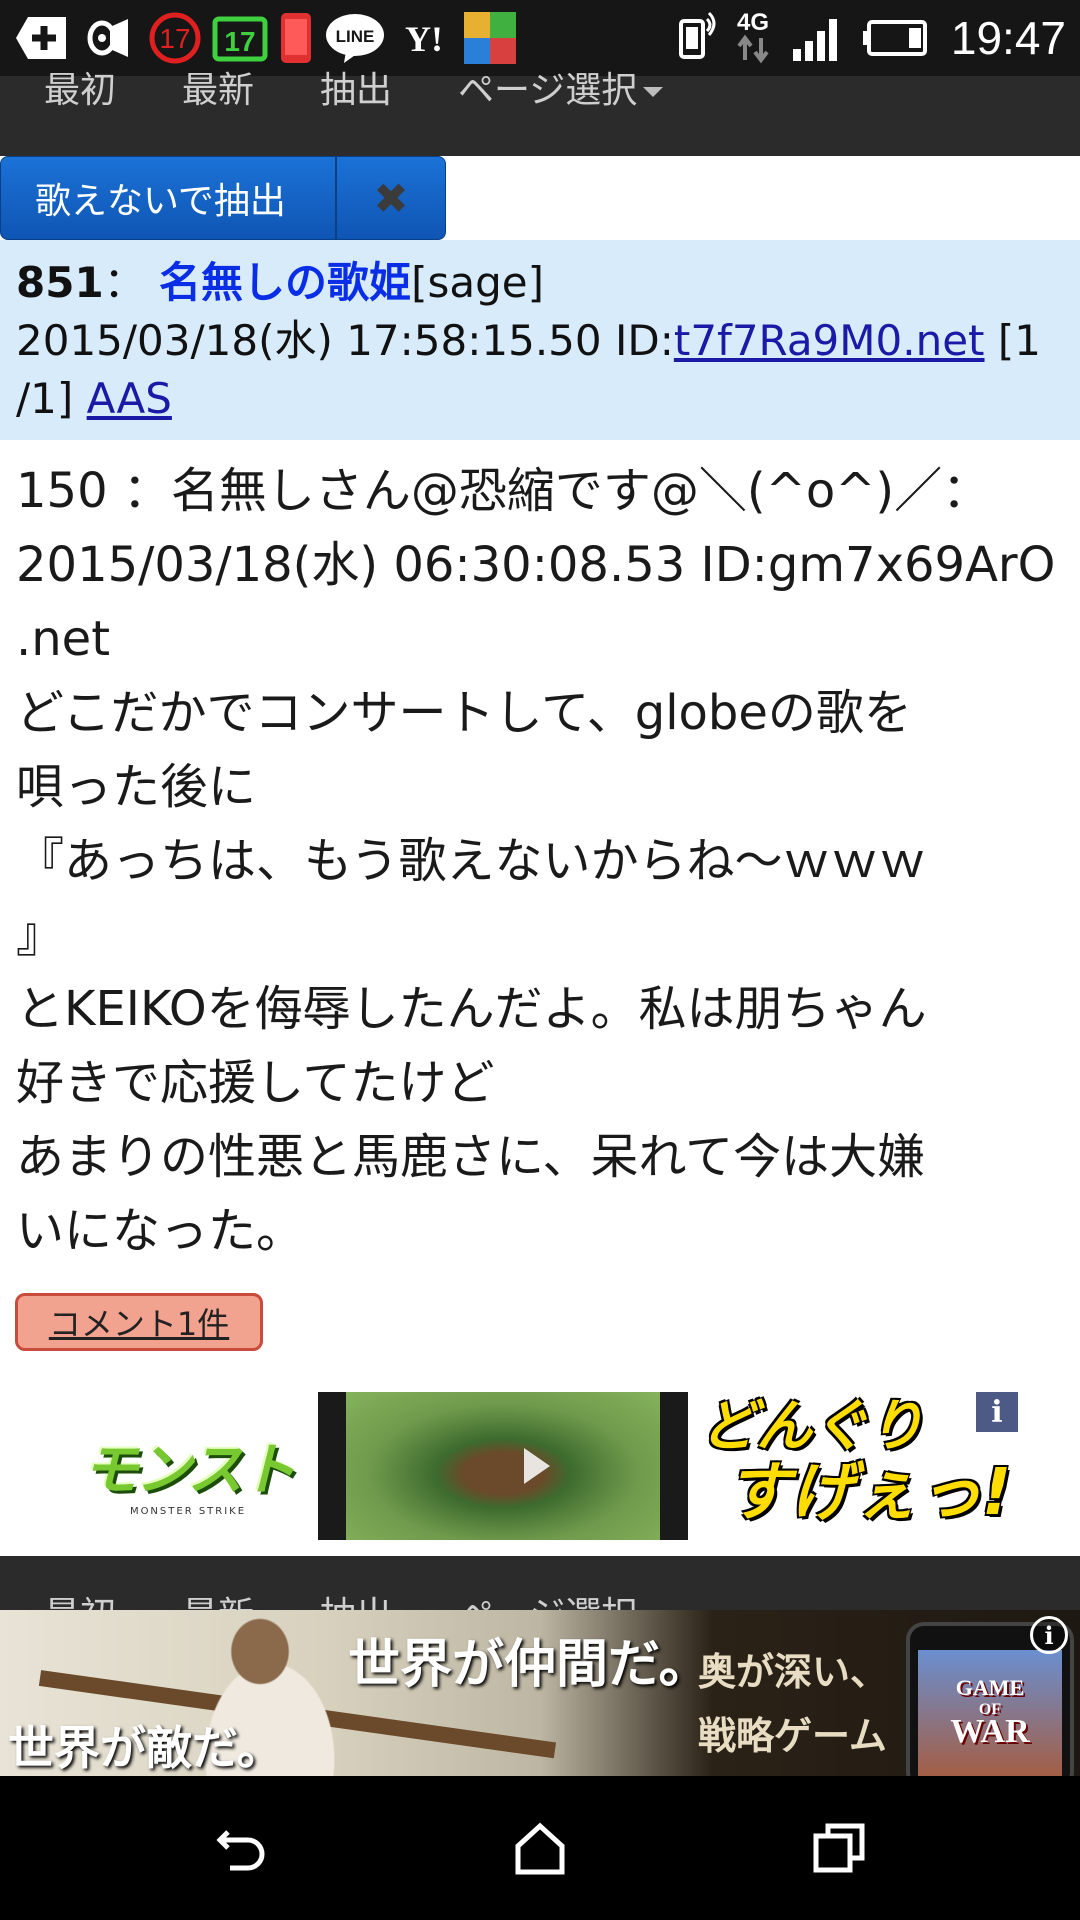 The width and height of the screenshot is (1080, 1920). I want to click on body-line: 』, so click(40, 935).